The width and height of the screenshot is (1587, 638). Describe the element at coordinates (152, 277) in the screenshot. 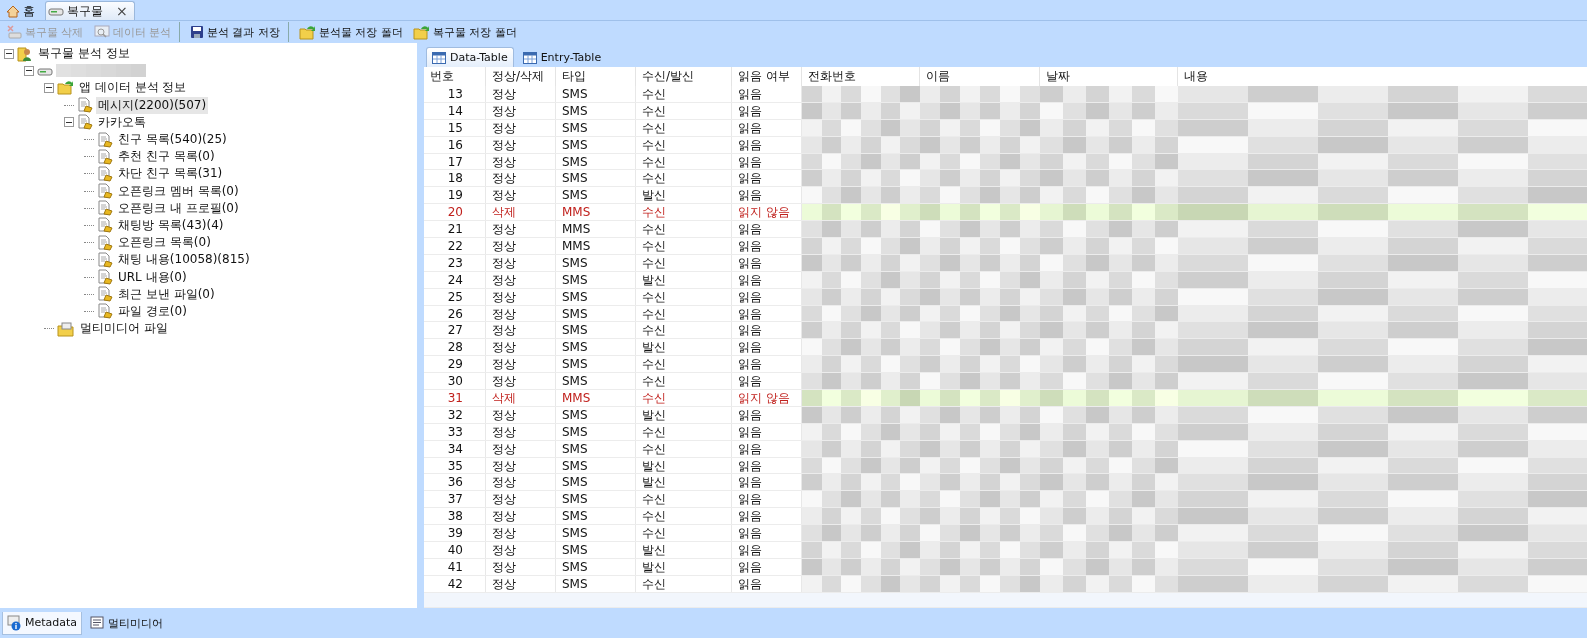

I see `tree-item: URL 내용(0)` at that location.